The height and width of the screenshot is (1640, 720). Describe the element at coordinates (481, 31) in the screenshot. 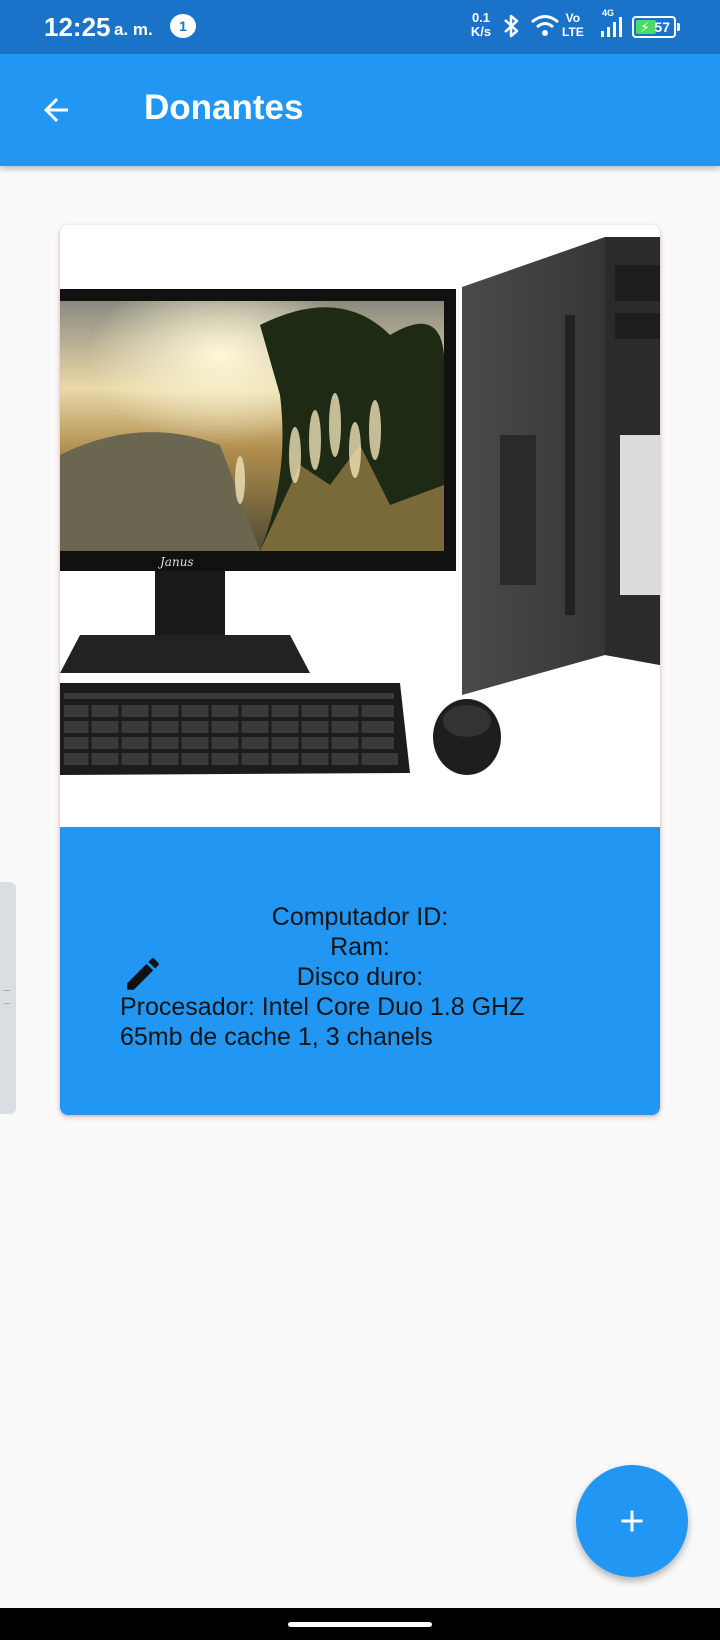

I see `network-speed-unit: K/s` at that location.